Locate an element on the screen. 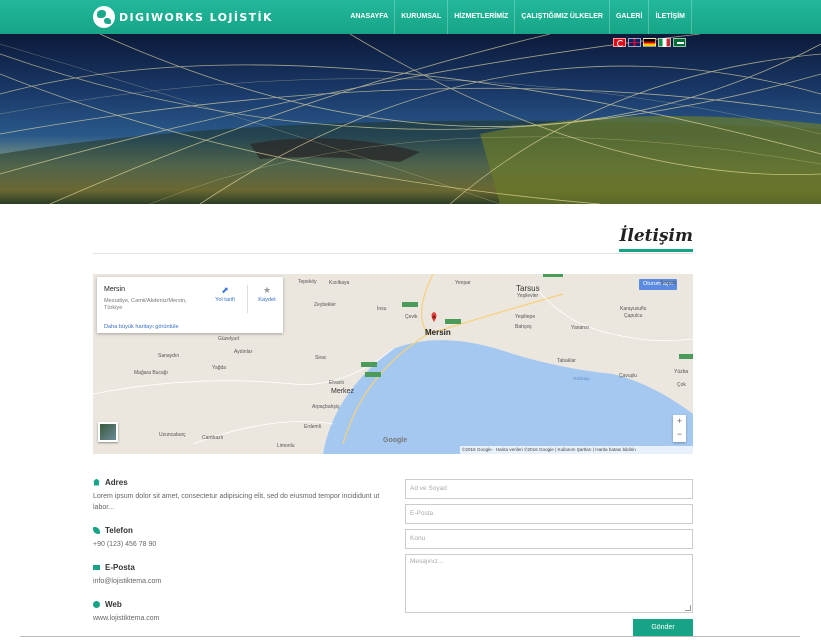  map-place-label: Yeşilevler is located at coordinates (528, 296).